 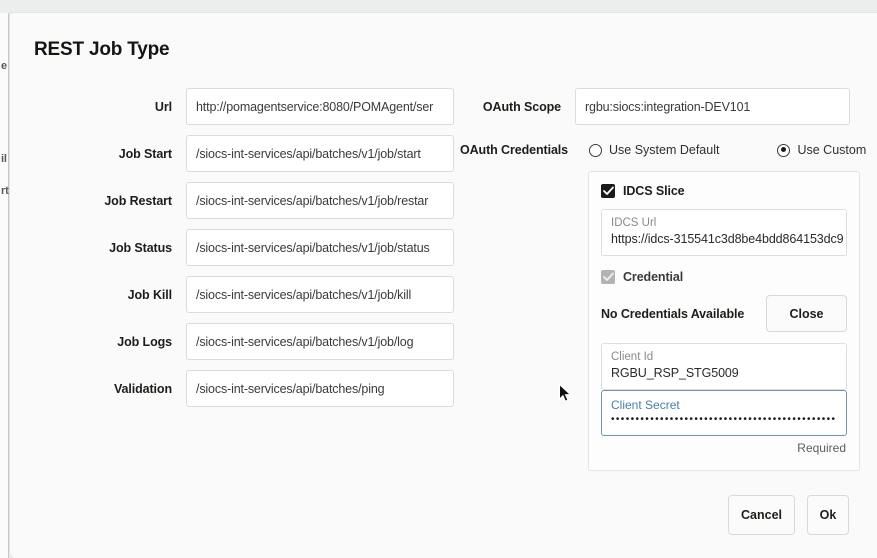 I want to click on field-label-job-logs: Job Logs, so click(x=144, y=341).